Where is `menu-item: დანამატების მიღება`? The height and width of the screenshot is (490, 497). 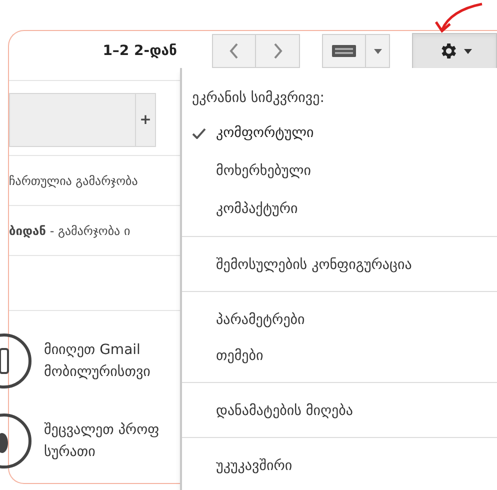
menu-item: დანამატების მიღება is located at coordinates (339, 411).